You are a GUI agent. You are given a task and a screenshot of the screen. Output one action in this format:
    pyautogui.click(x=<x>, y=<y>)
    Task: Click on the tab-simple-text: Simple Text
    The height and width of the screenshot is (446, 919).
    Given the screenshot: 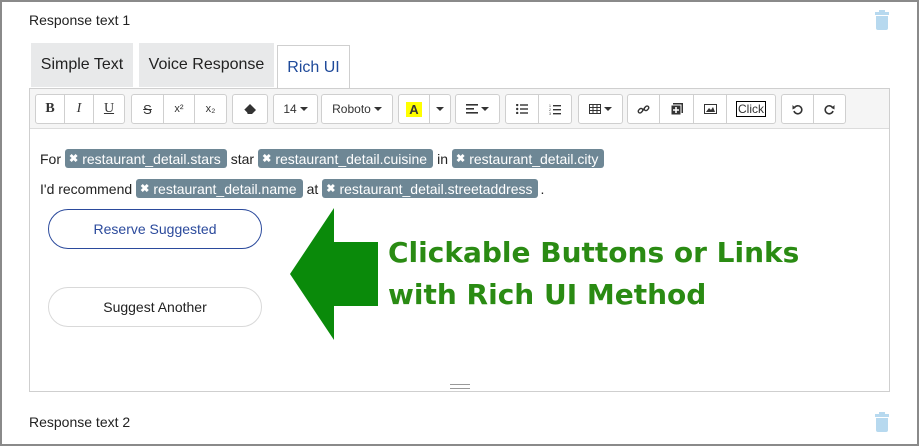 What is the action you would take?
    pyautogui.click(x=82, y=65)
    